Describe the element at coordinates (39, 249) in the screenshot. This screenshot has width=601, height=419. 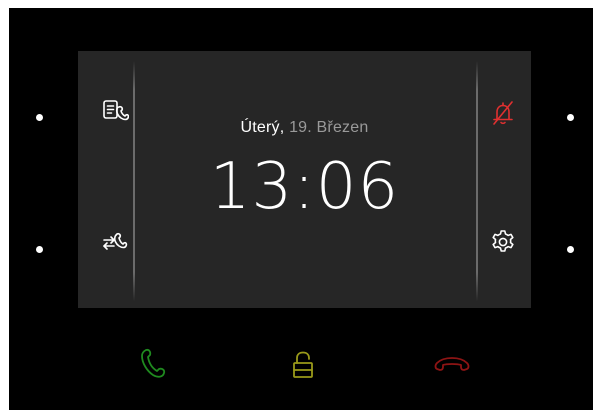
I see `indicator-dot-left-bottom` at that location.